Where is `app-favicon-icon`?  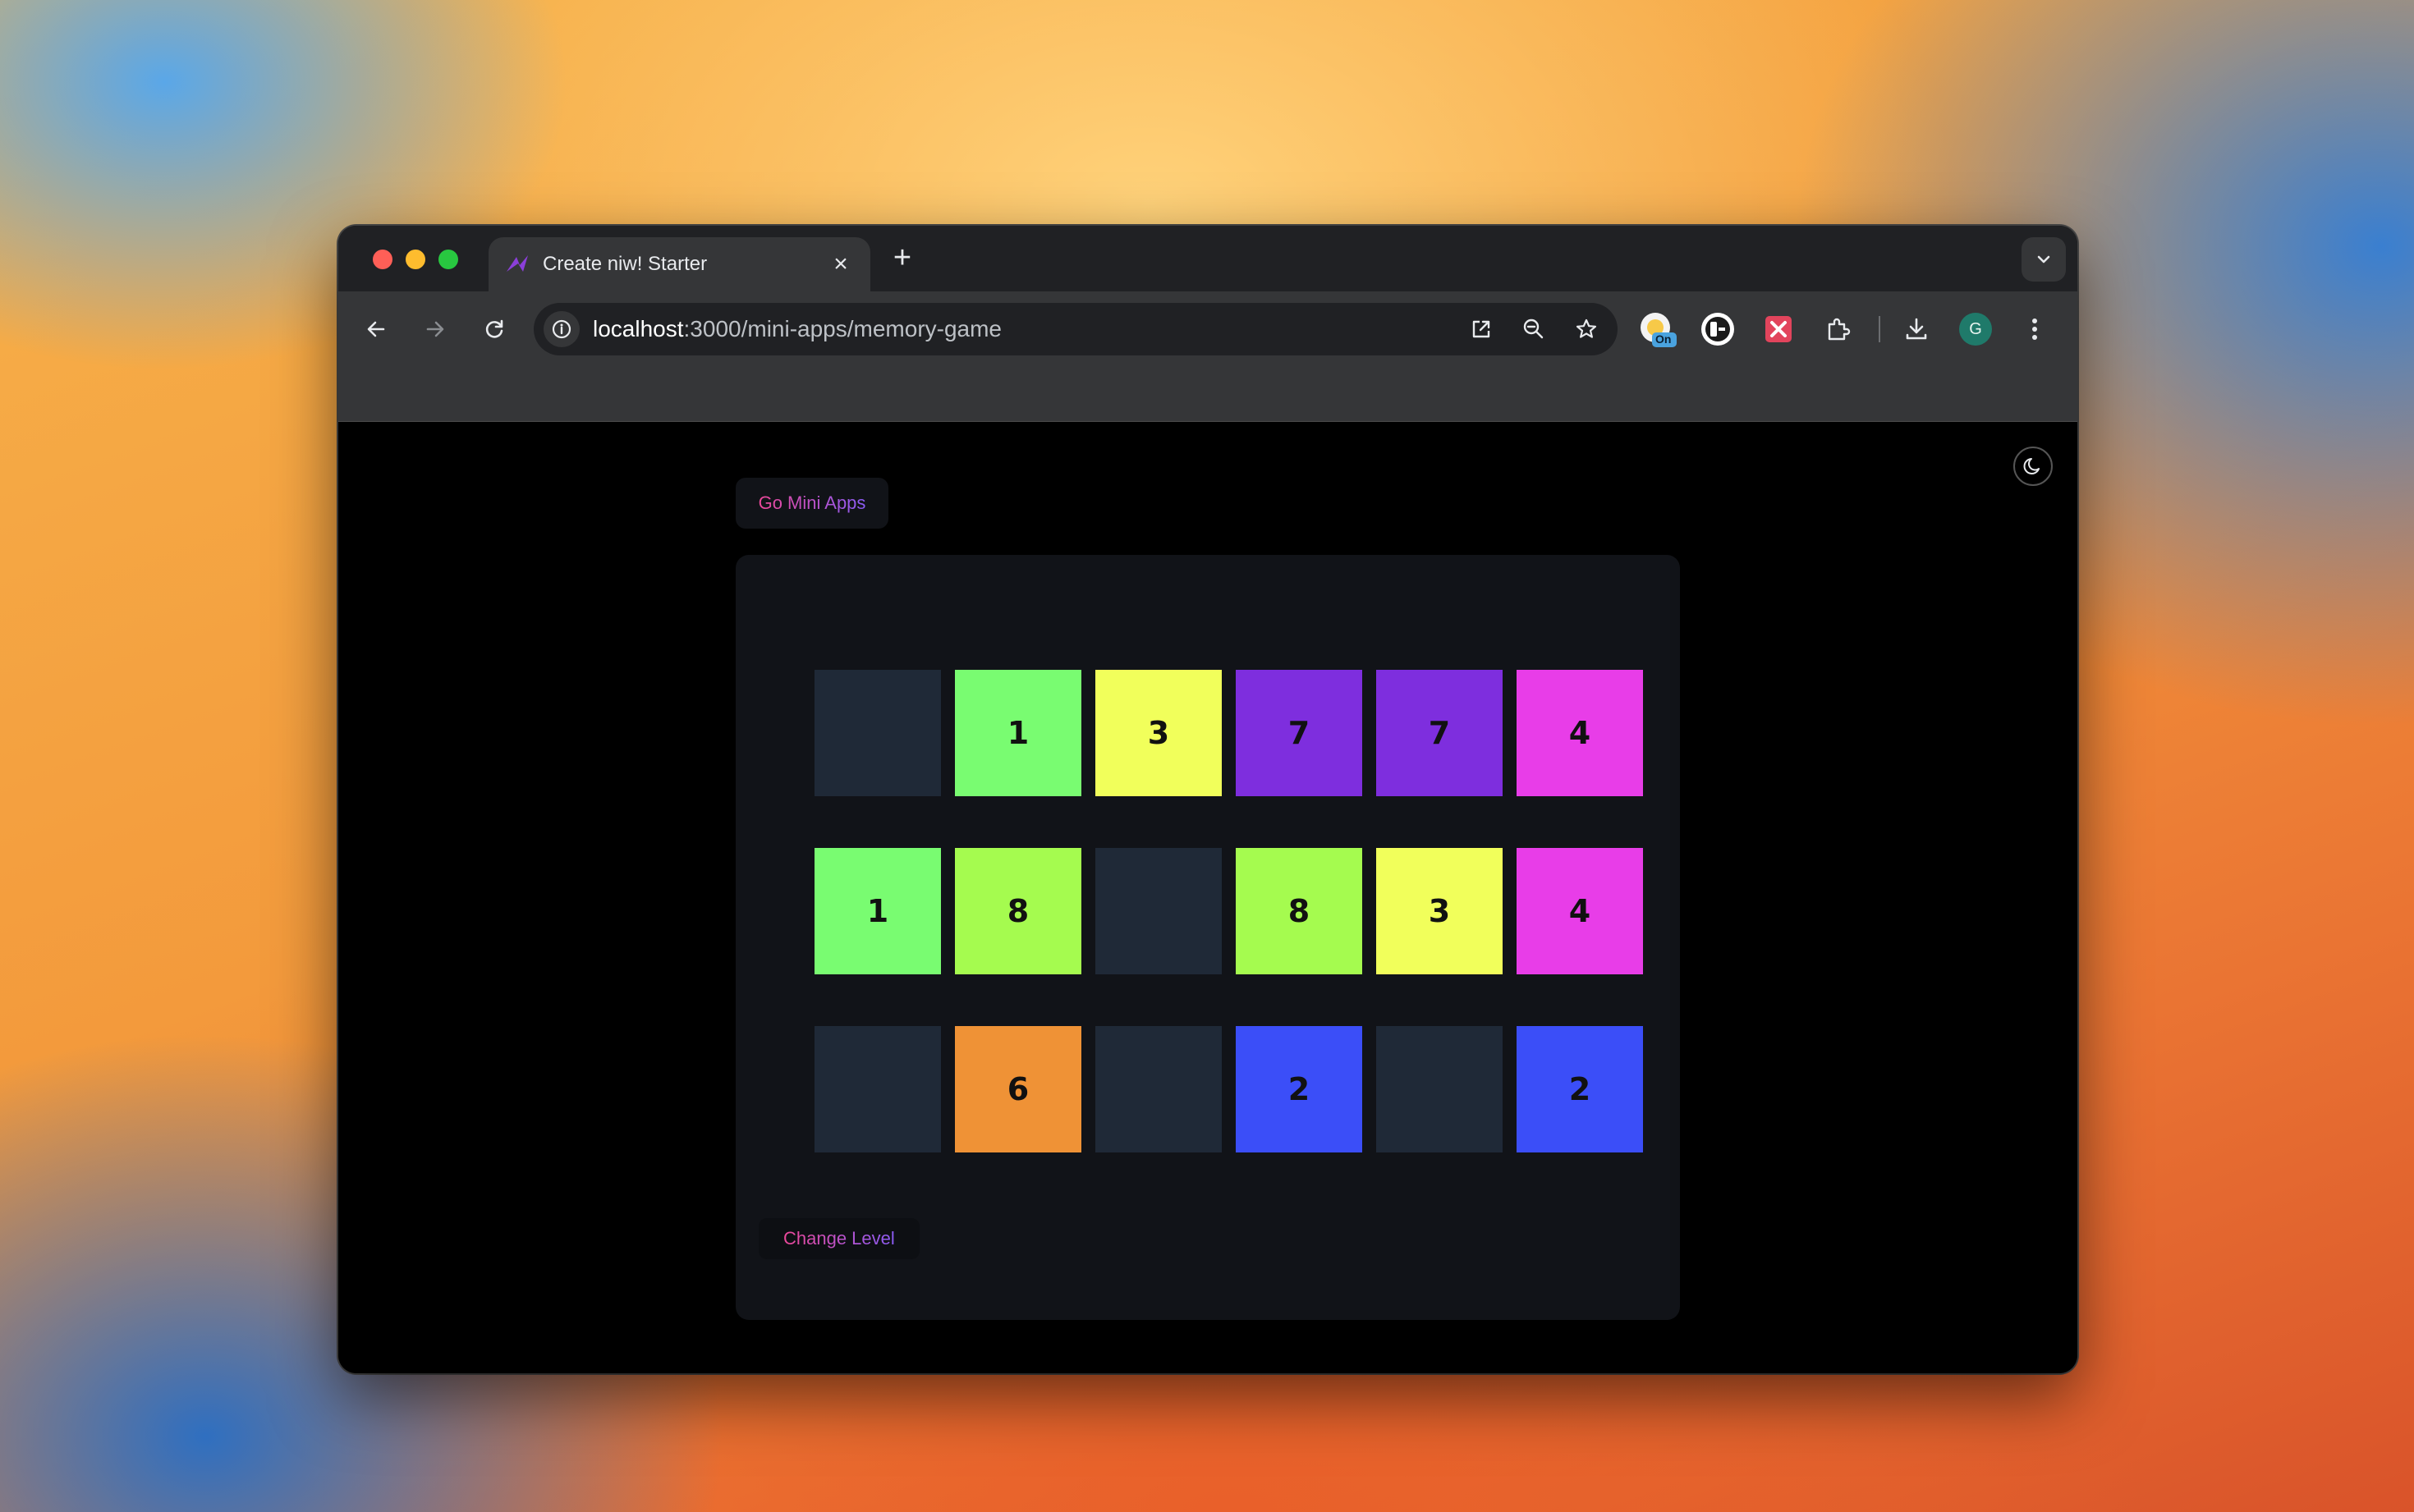
app-favicon-icon is located at coordinates (518, 263).